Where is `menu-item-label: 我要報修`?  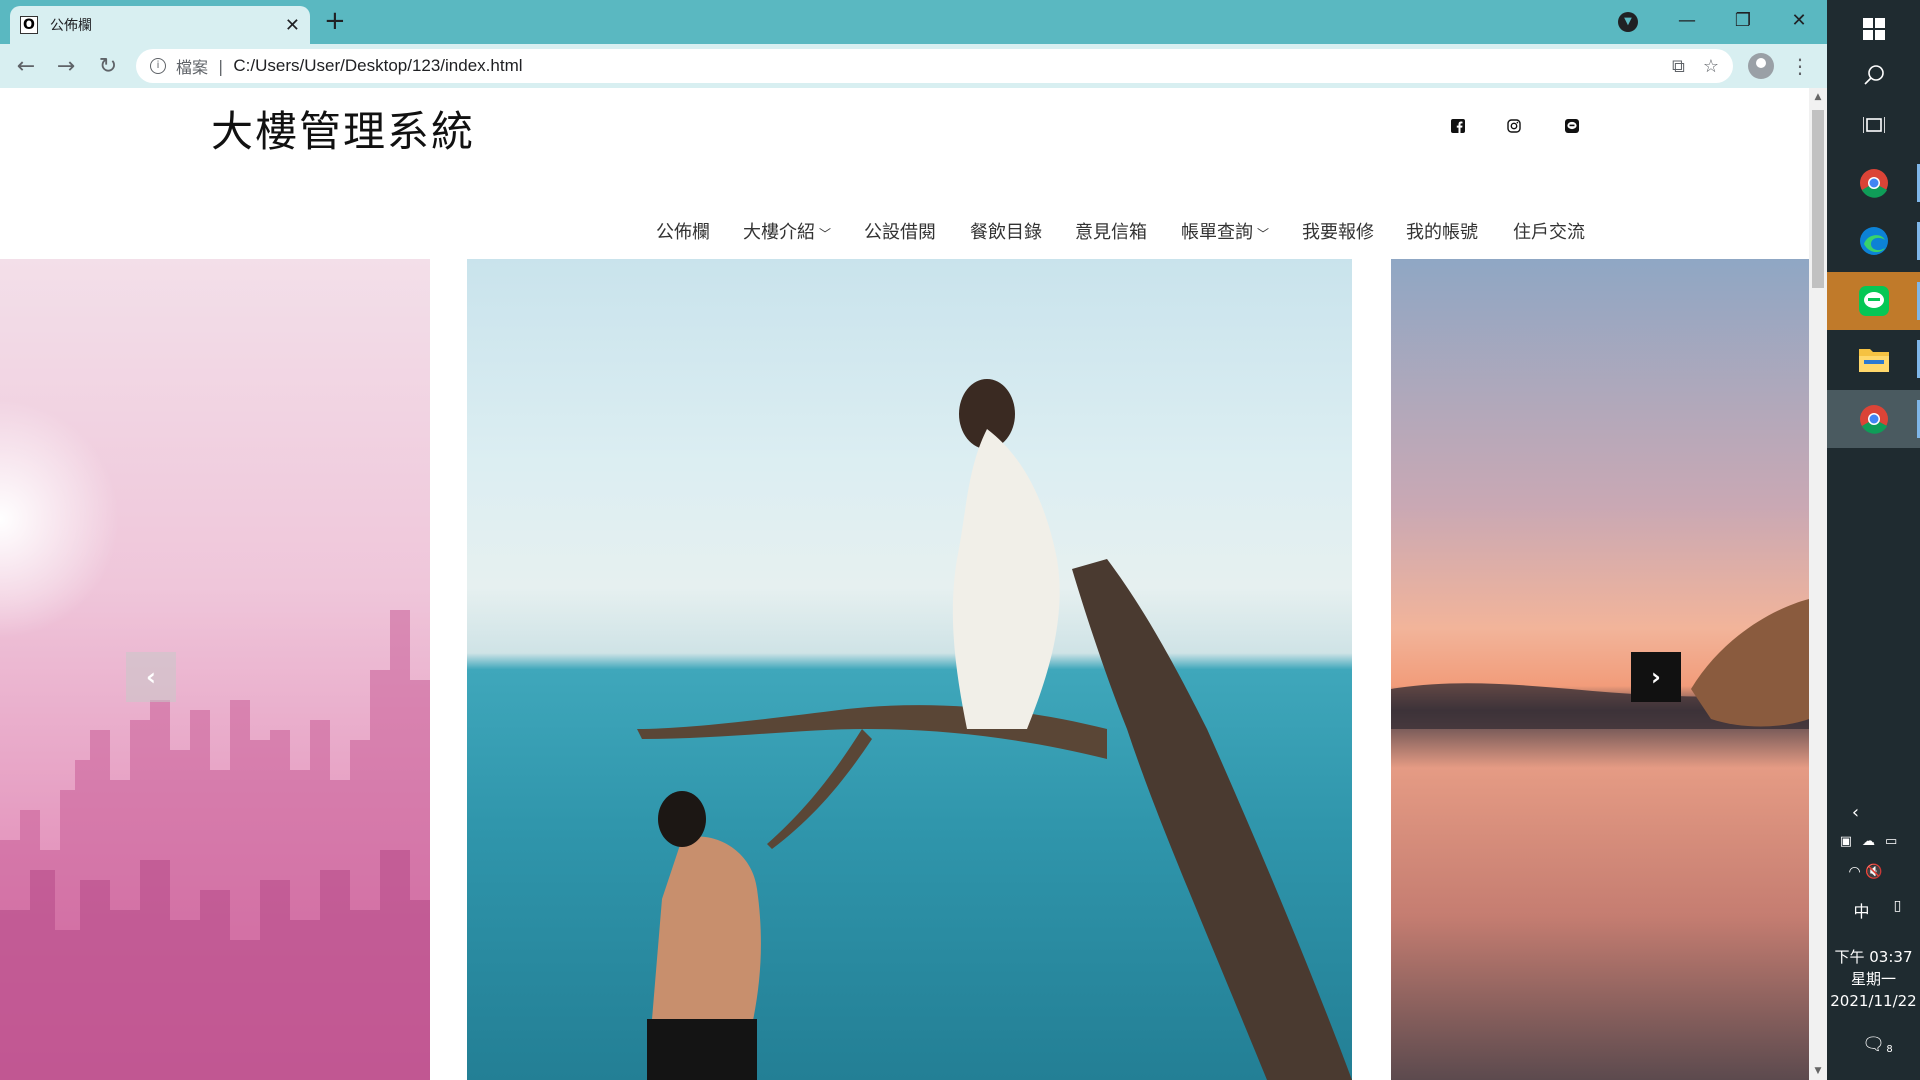 menu-item-label: 我要報修 is located at coordinates (1338, 232).